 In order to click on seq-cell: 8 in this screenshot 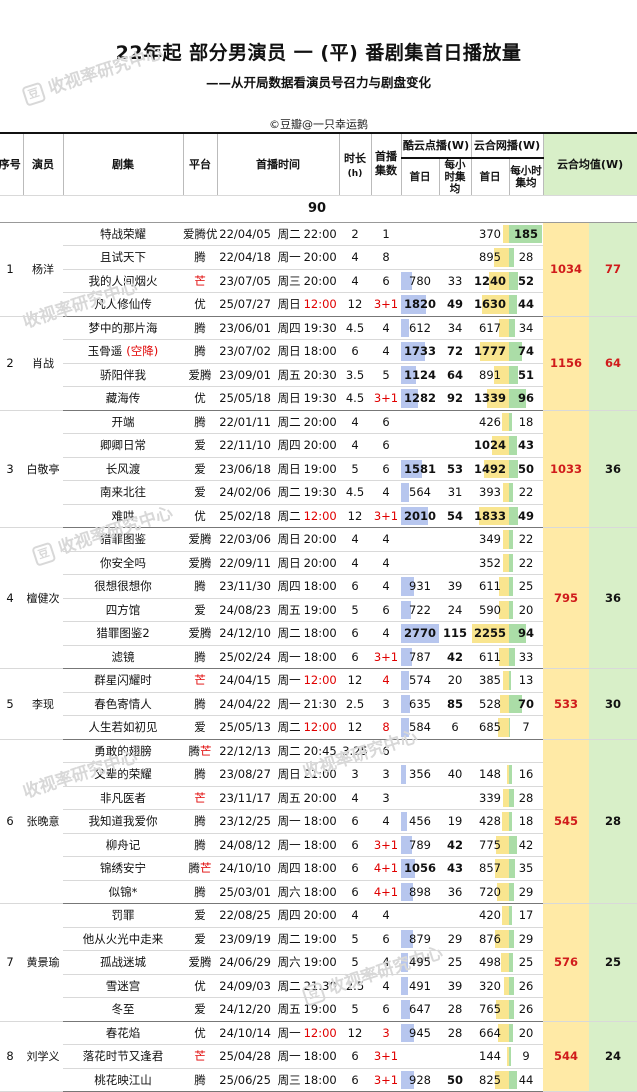, I will do `click(11, 1056)`.